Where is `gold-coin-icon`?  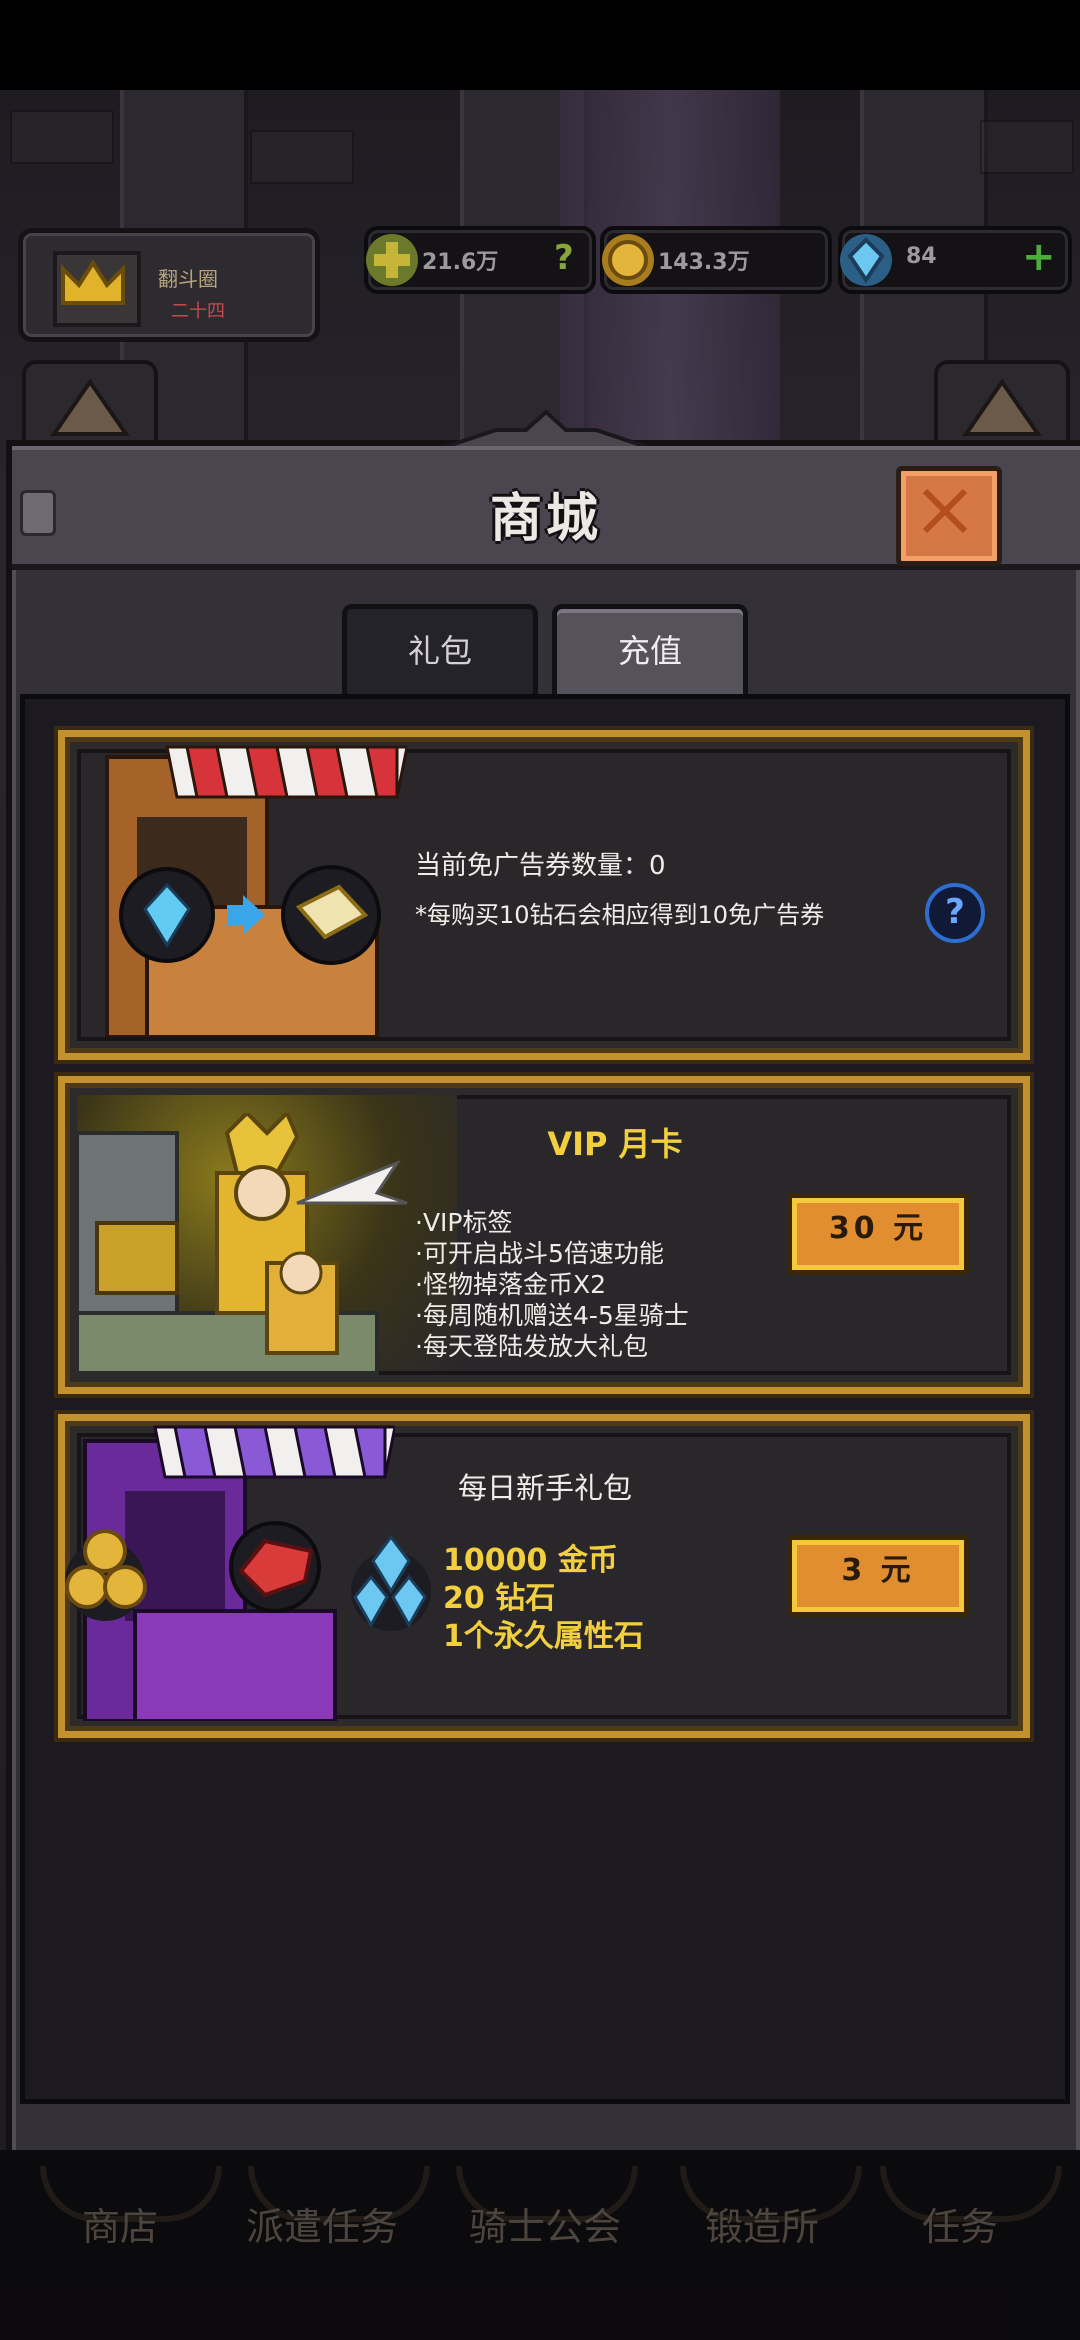
gold-coin-icon is located at coordinates (628, 260).